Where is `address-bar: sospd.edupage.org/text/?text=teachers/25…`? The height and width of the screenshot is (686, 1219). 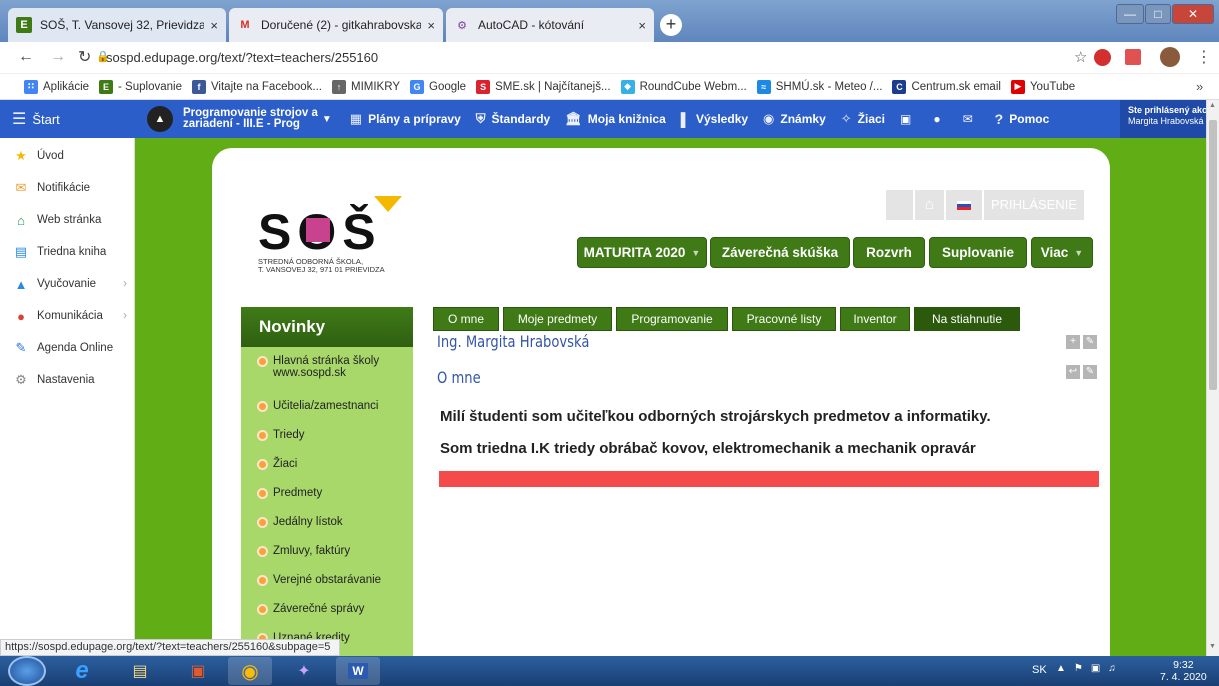 address-bar: sospd.edupage.org/text/?text=teachers/25… is located at coordinates (606, 58).